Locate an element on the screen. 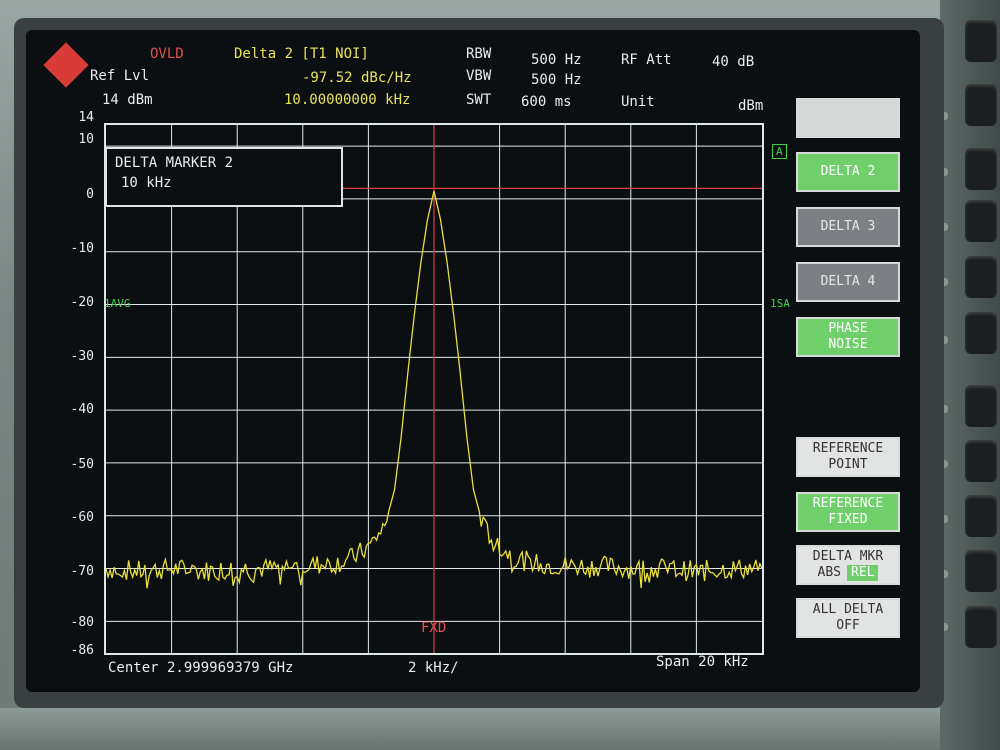  ref-level-value: 14 dBm is located at coordinates (127, 100).